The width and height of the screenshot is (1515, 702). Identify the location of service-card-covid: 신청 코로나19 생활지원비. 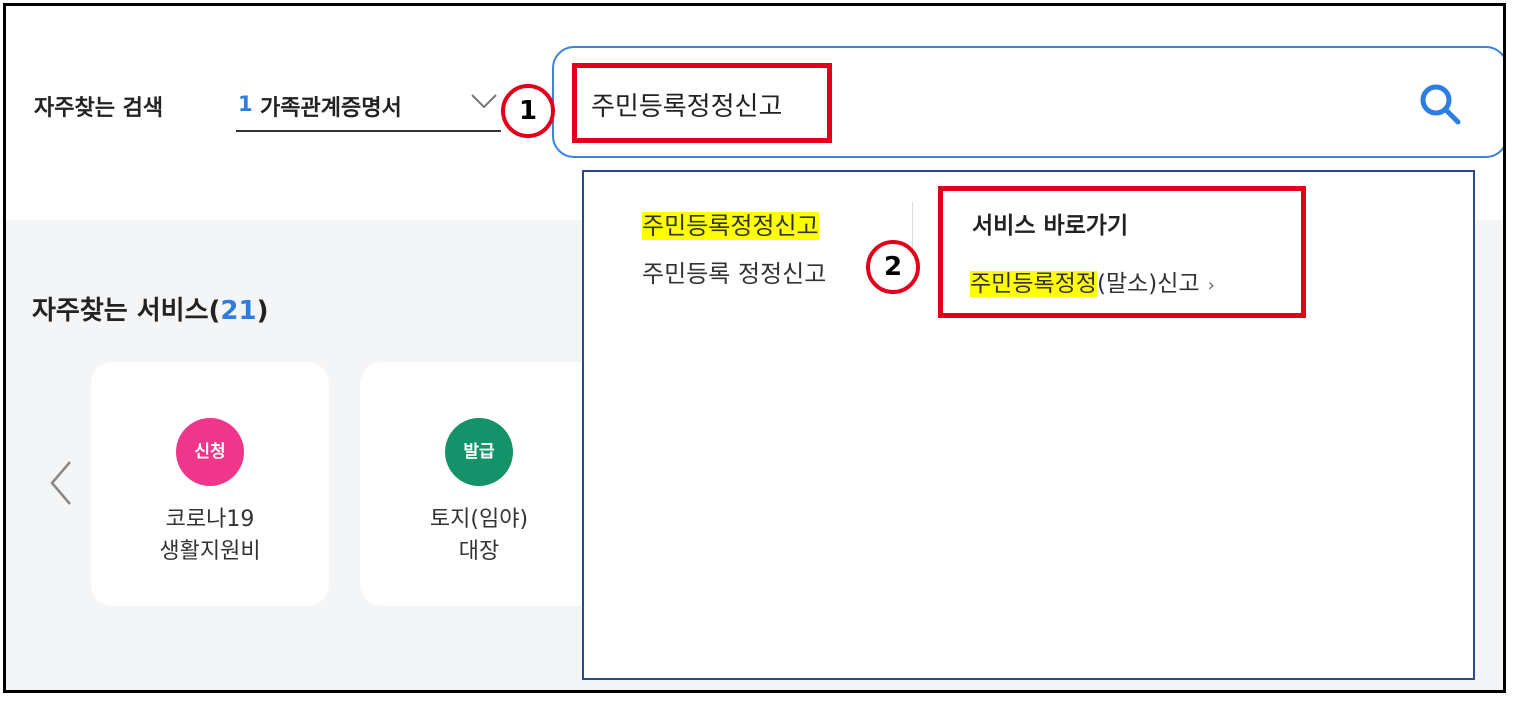
(210, 484).